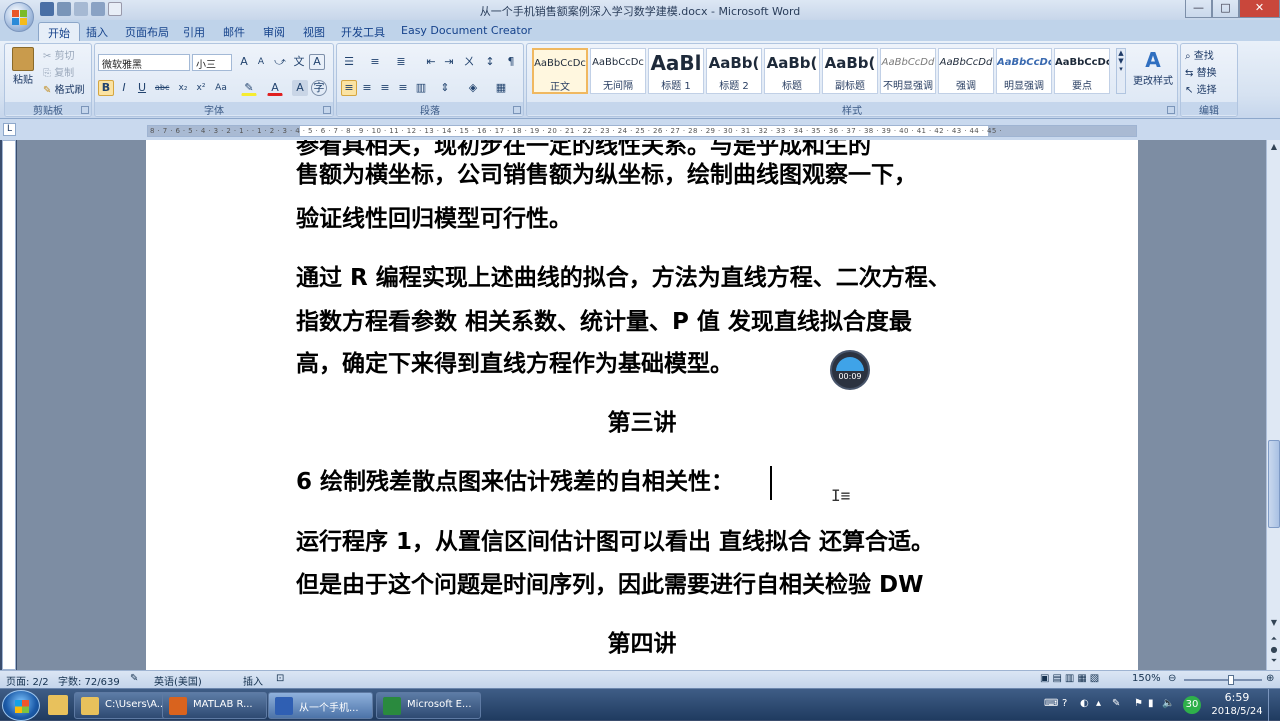 The width and height of the screenshot is (1280, 721). What do you see at coordinates (1274, 639) in the screenshot?
I see `prev-page-icon: ⏶` at bounding box center [1274, 639].